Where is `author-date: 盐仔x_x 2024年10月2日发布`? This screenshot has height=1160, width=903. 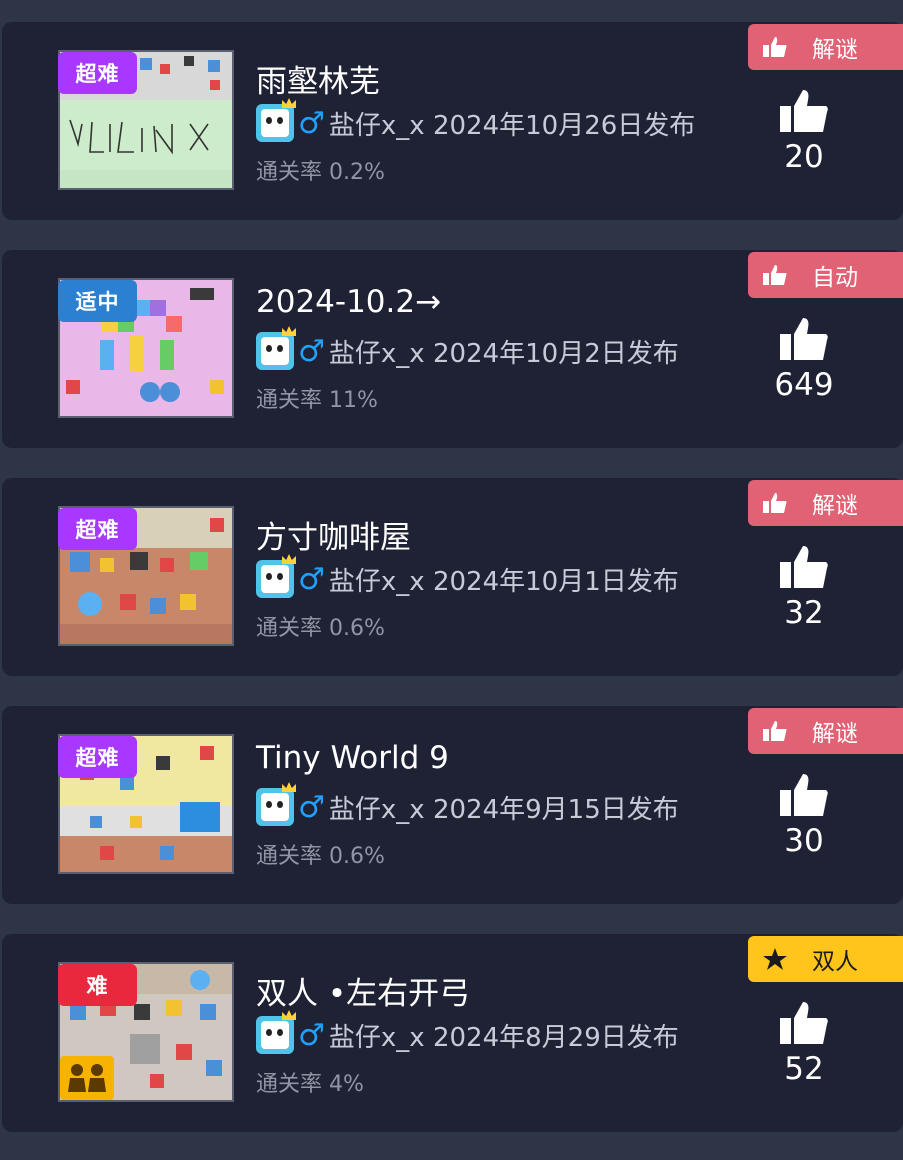
author-date: 盐仔x_x 2024年10月2日发布 is located at coordinates (503, 353).